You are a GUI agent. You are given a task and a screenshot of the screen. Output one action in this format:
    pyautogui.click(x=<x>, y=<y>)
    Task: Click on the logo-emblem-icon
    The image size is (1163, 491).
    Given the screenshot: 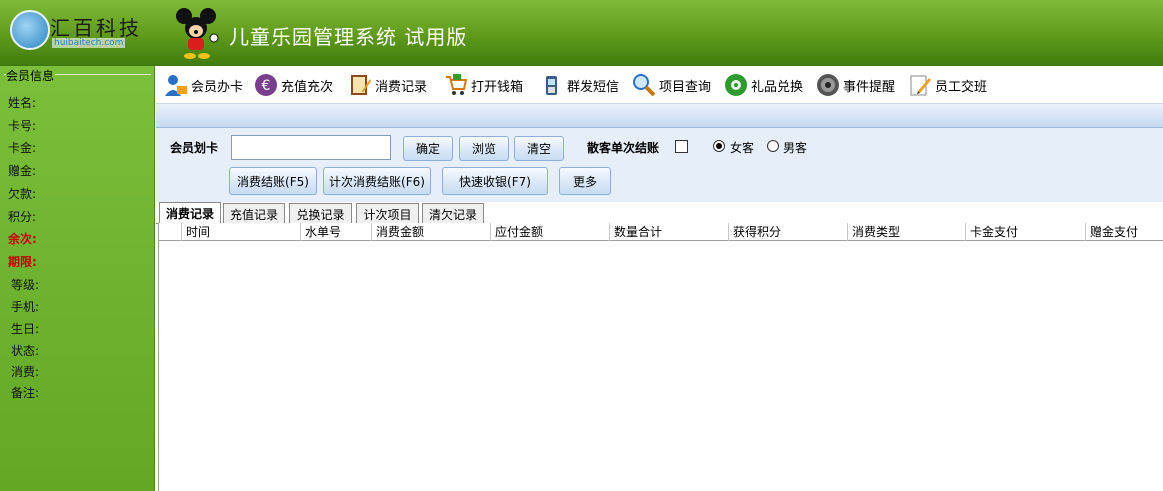 What is the action you would take?
    pyautogui.click(x=30, y=30)
    